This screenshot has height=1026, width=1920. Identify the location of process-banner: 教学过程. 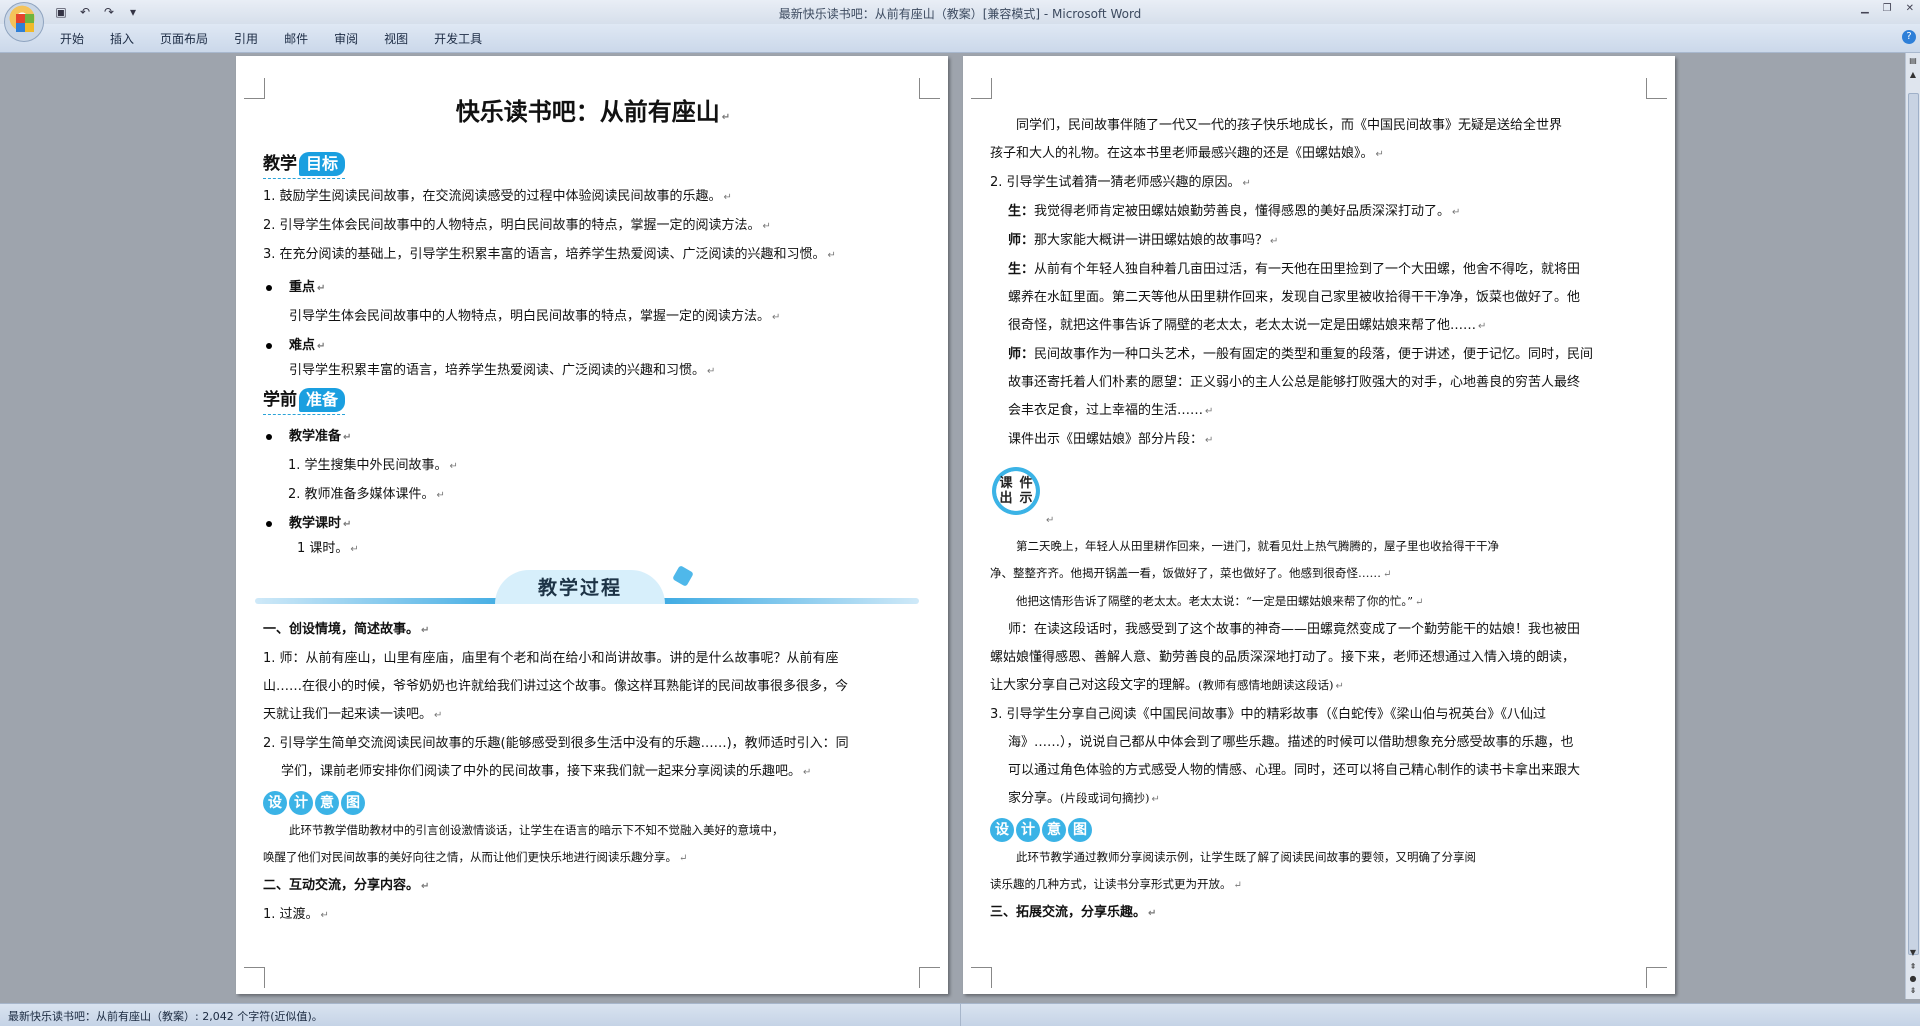
(593, 587).